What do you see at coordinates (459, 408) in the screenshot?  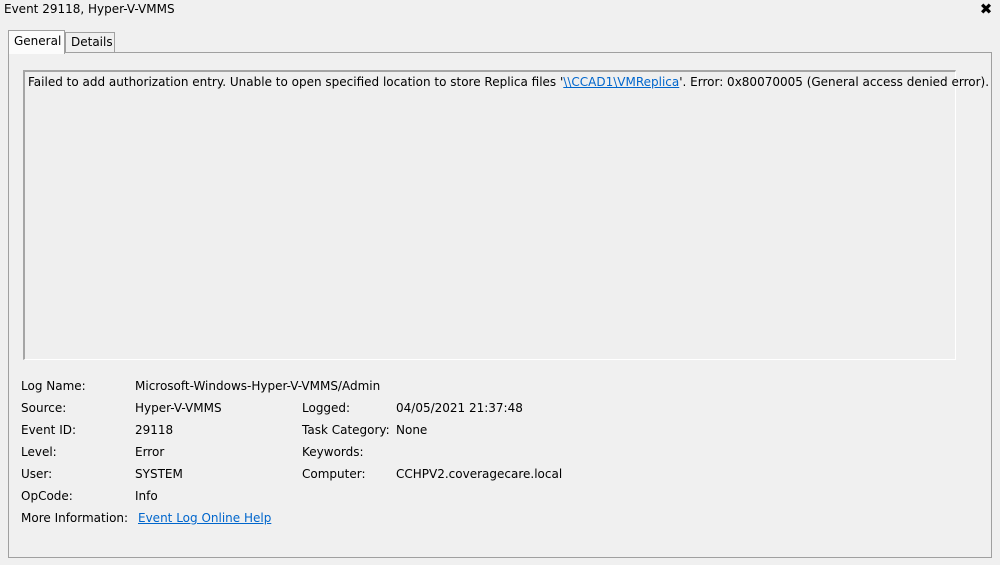 I see `logged-value: 04/05/2021 21:37:48` at bounding box center [459, 408].